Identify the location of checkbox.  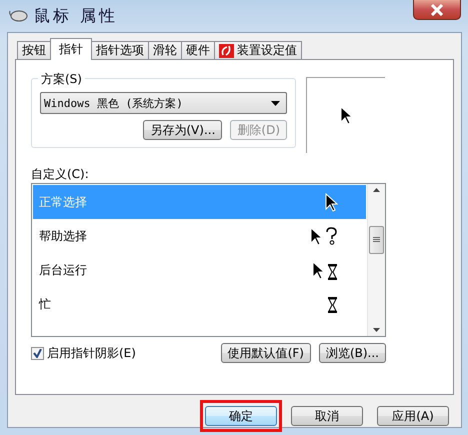
(37, 353).